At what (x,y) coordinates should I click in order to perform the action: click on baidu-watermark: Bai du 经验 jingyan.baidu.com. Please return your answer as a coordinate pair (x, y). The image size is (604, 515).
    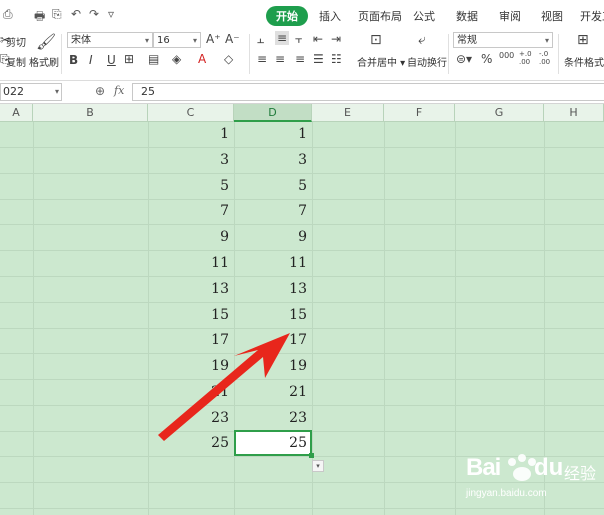
    Looking at the image, I should click on (532, 480).